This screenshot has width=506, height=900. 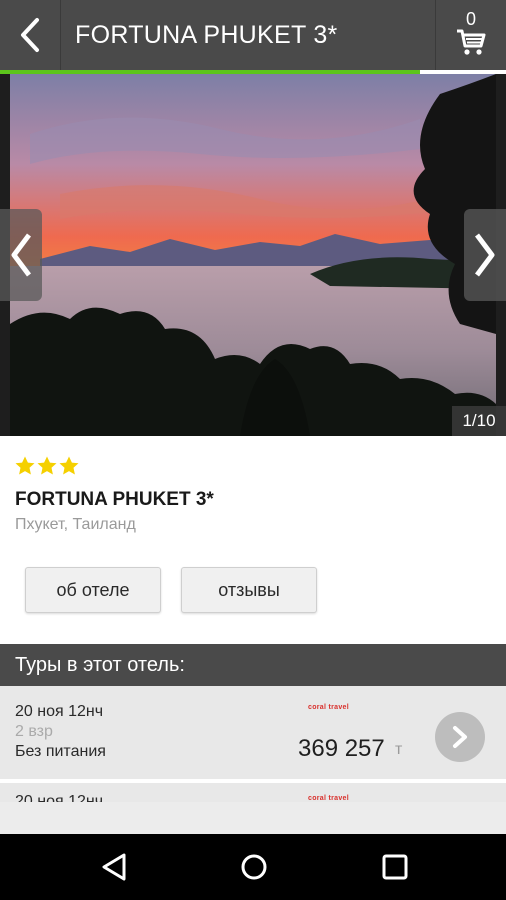 I want to click on chevron-right-icon, so click(x=485, y=255).